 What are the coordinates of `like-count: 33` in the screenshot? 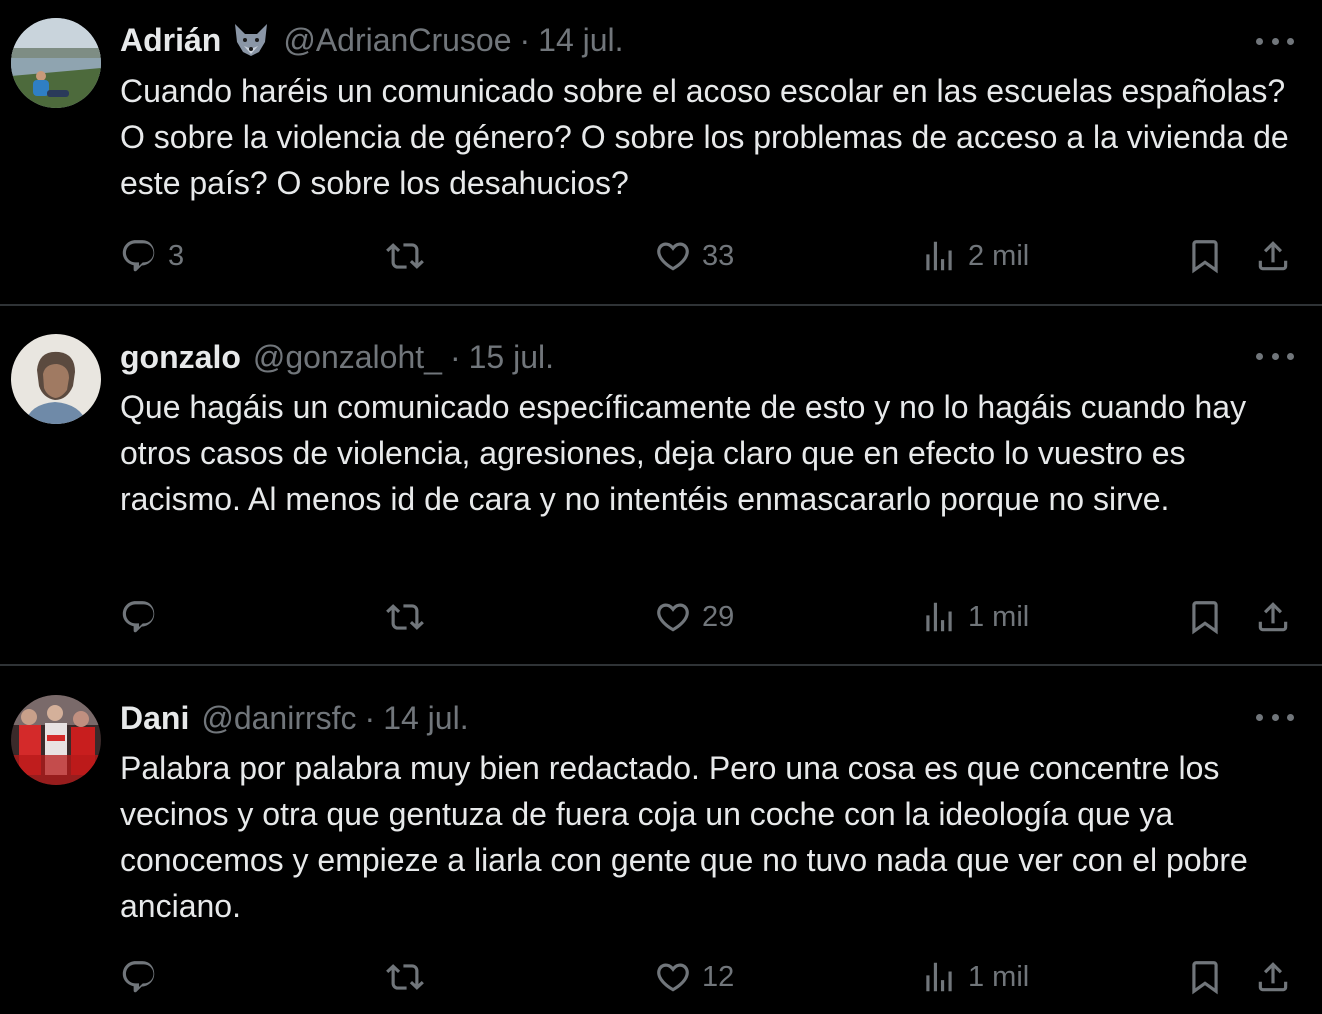 It's located at (718, 255).